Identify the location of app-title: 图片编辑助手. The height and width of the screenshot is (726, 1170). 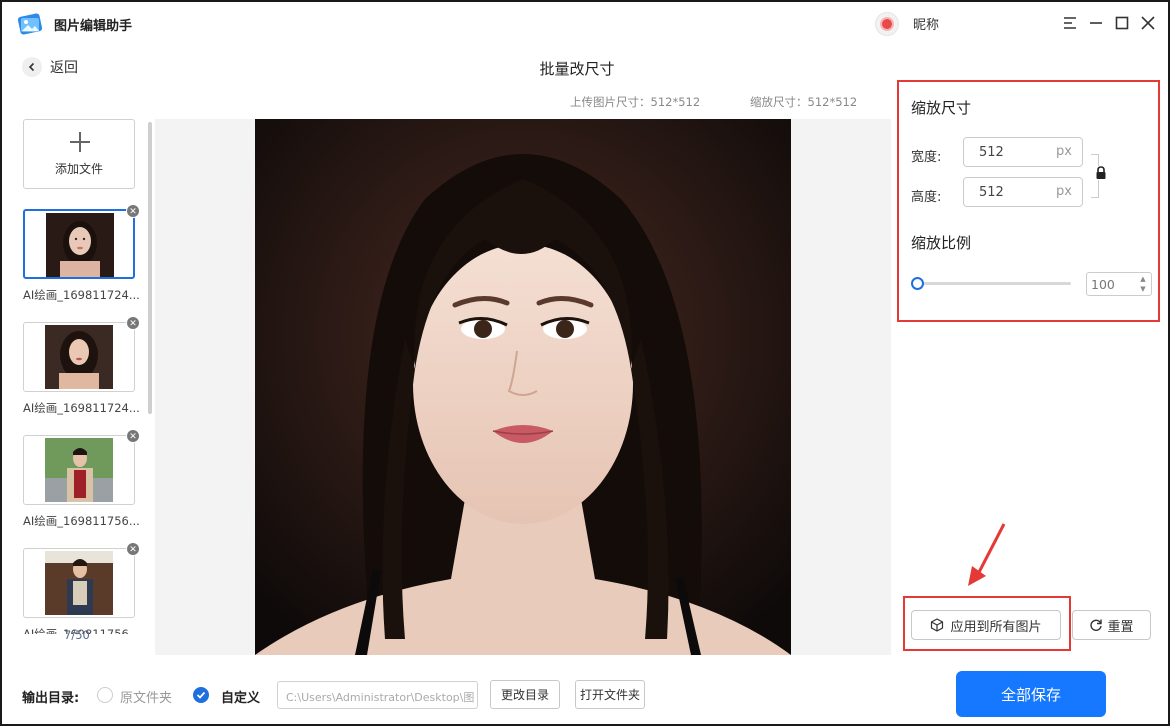
(93, 26).